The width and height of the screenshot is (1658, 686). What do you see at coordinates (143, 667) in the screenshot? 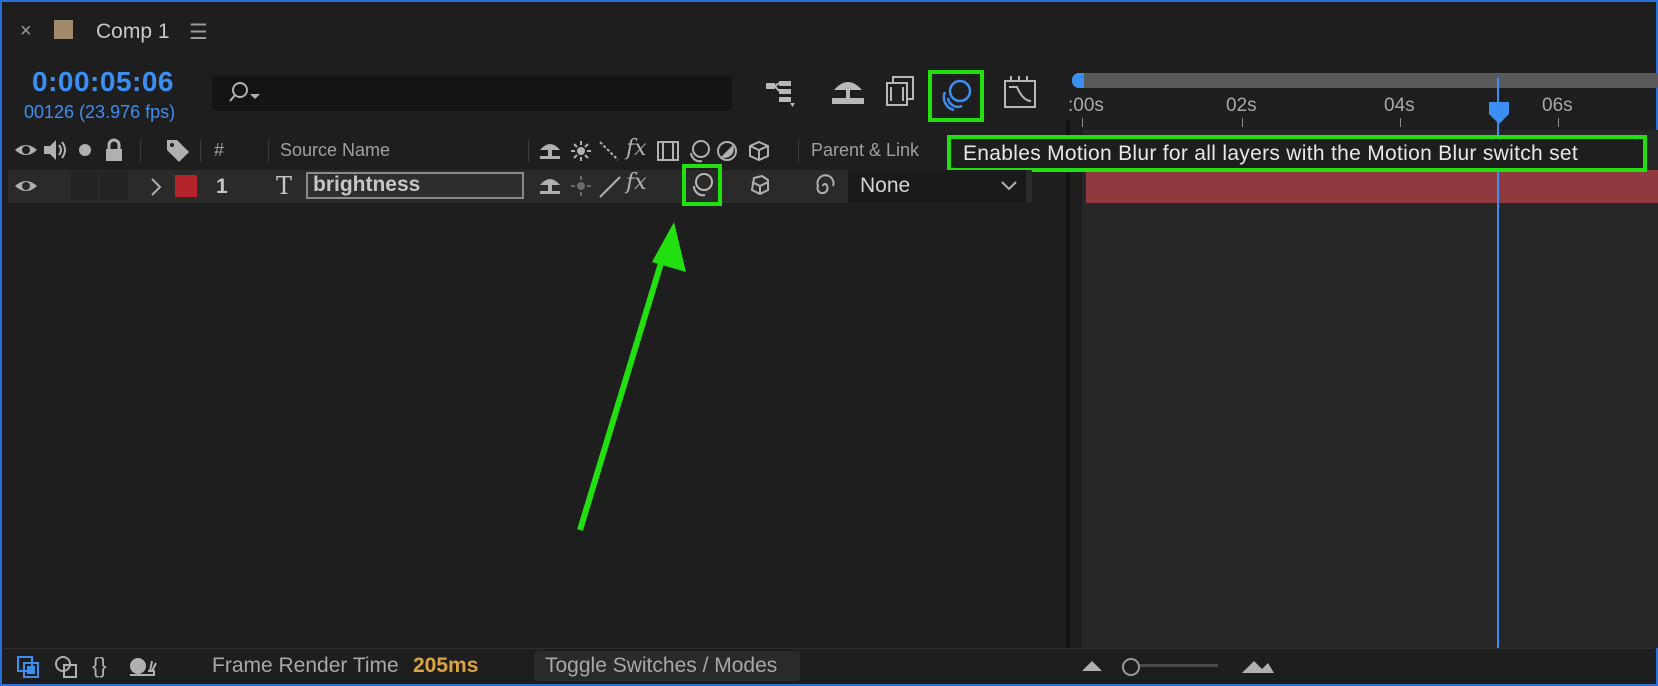
I see `render-time-snail-icon` at bounding box center [143, 667].